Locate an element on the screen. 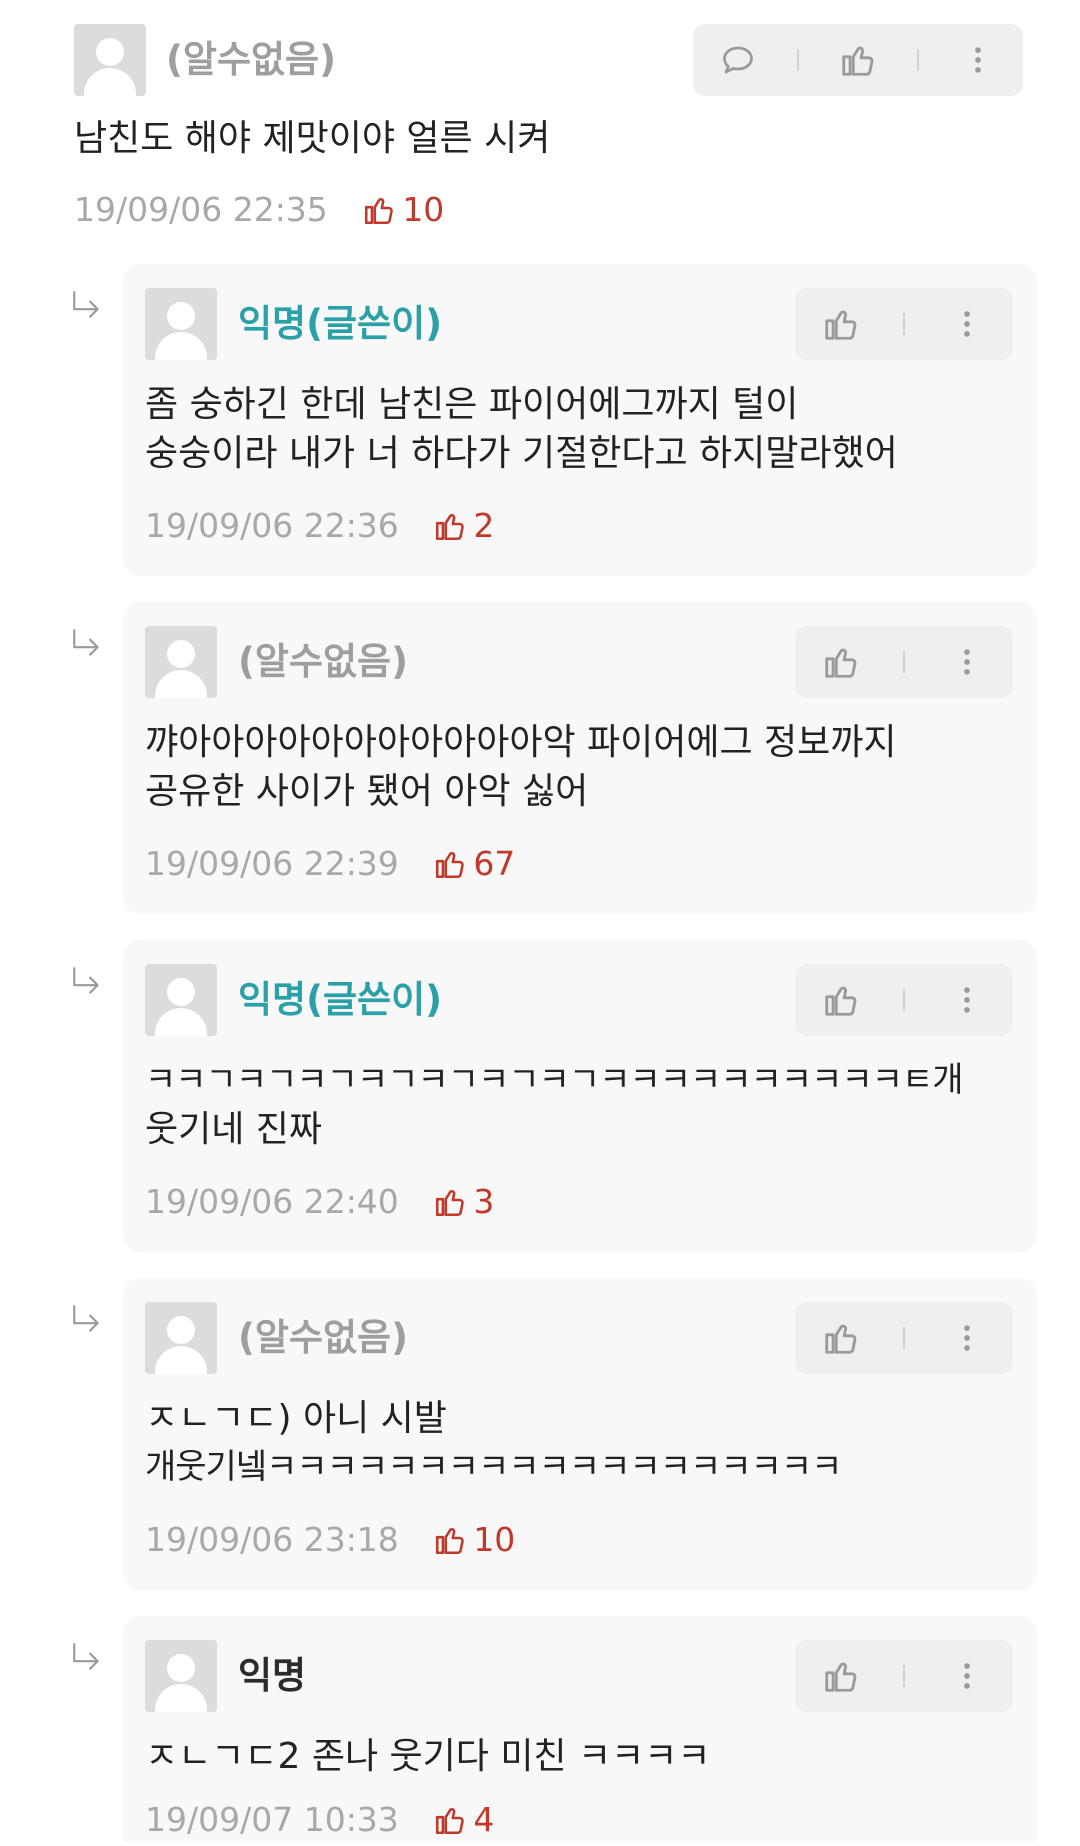 This screenshot has height=1846, width=1080. comment-meta: 19/09/06 22:36 2 is located at coordinates (319, 529).